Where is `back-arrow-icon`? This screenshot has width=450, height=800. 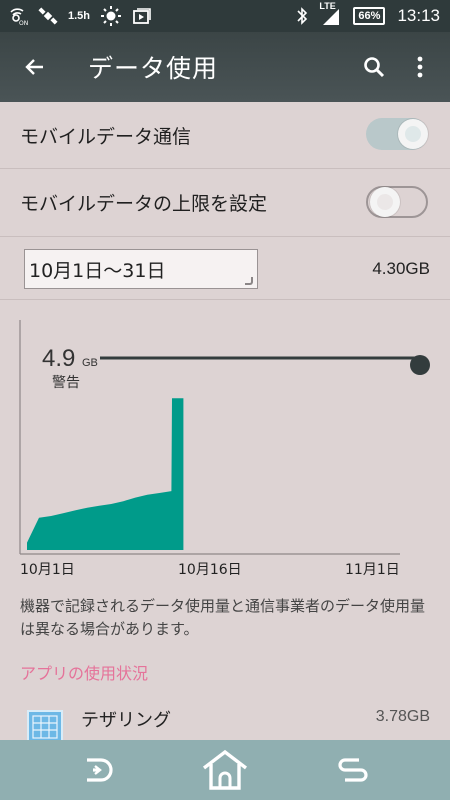 back-arrow-icon is located at coordinates (34, 67).